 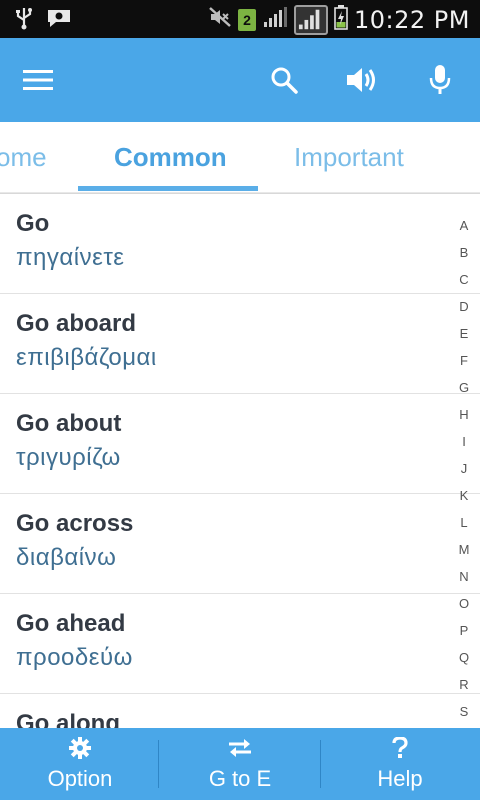 What do you see at coordinates (464, 256) in the screenshot?
I see `alphabet-letter: B` at bounding box center [464, 256].